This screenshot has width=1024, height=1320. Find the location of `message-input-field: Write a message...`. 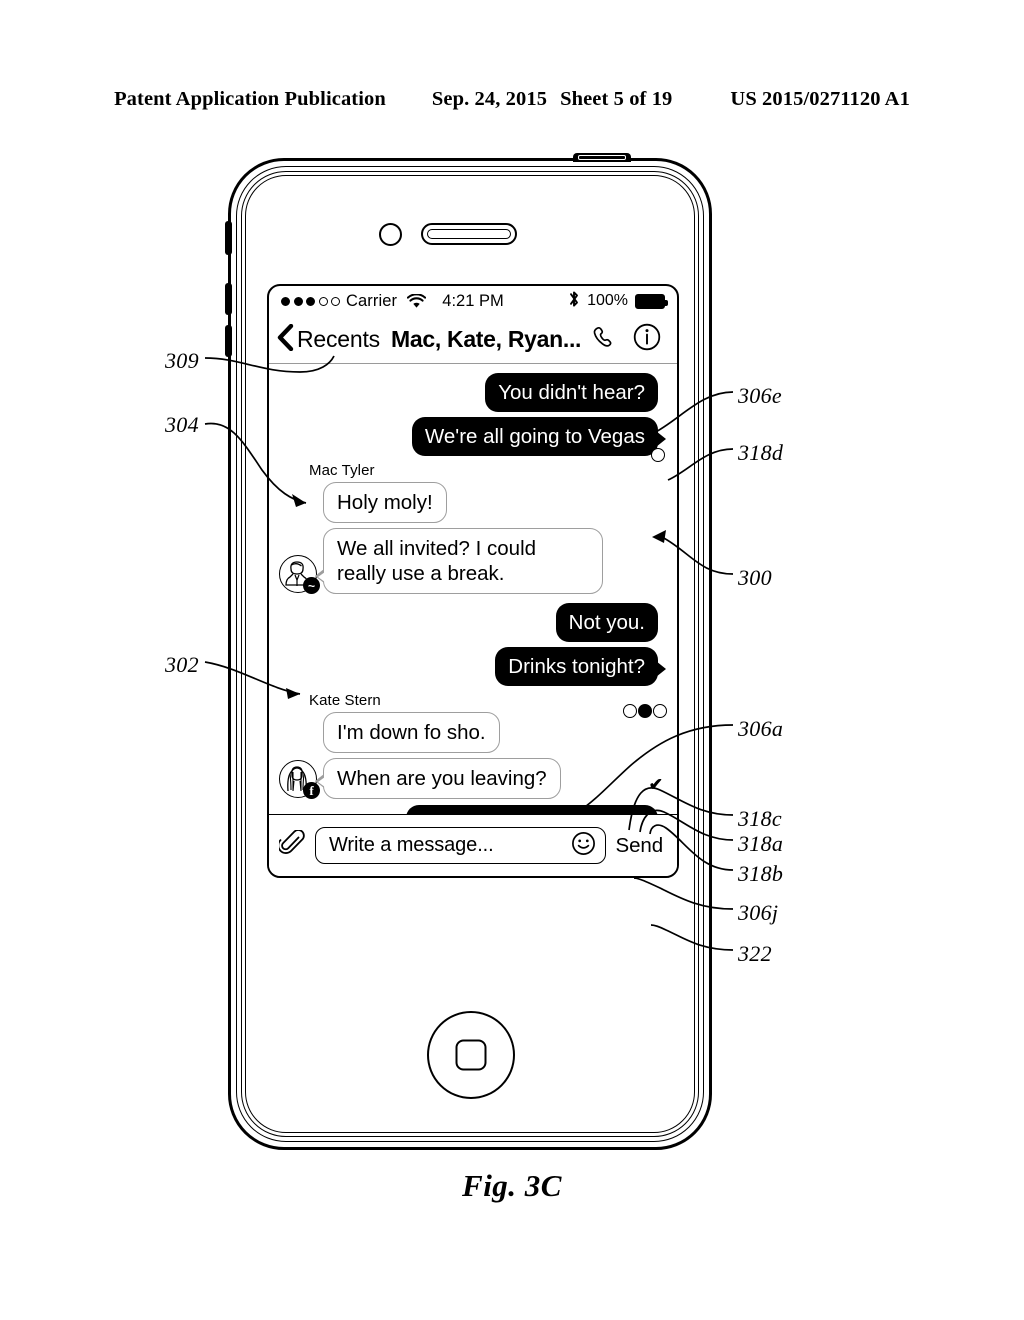

message-input-field: Write a message... is located at coordinates (460, 845).